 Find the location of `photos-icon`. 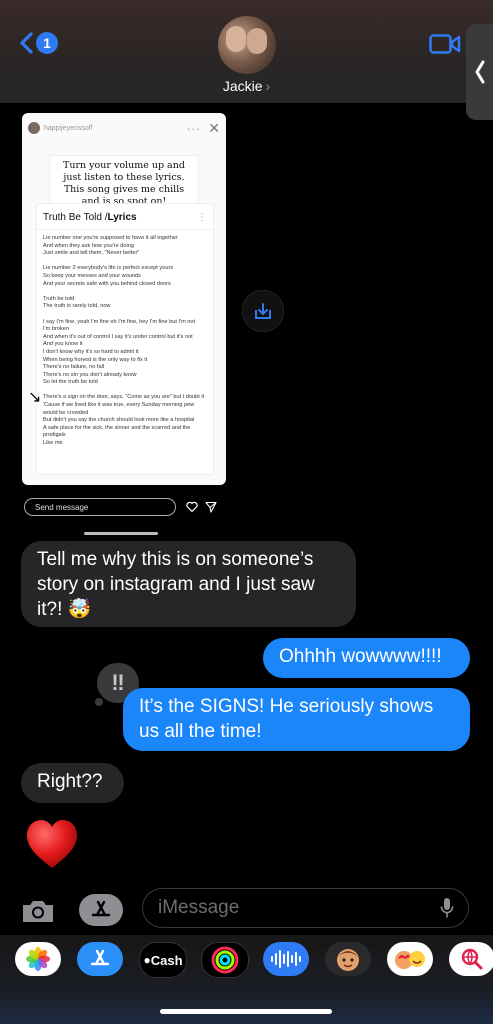

photos-icon is located at coordinates (38, 959).